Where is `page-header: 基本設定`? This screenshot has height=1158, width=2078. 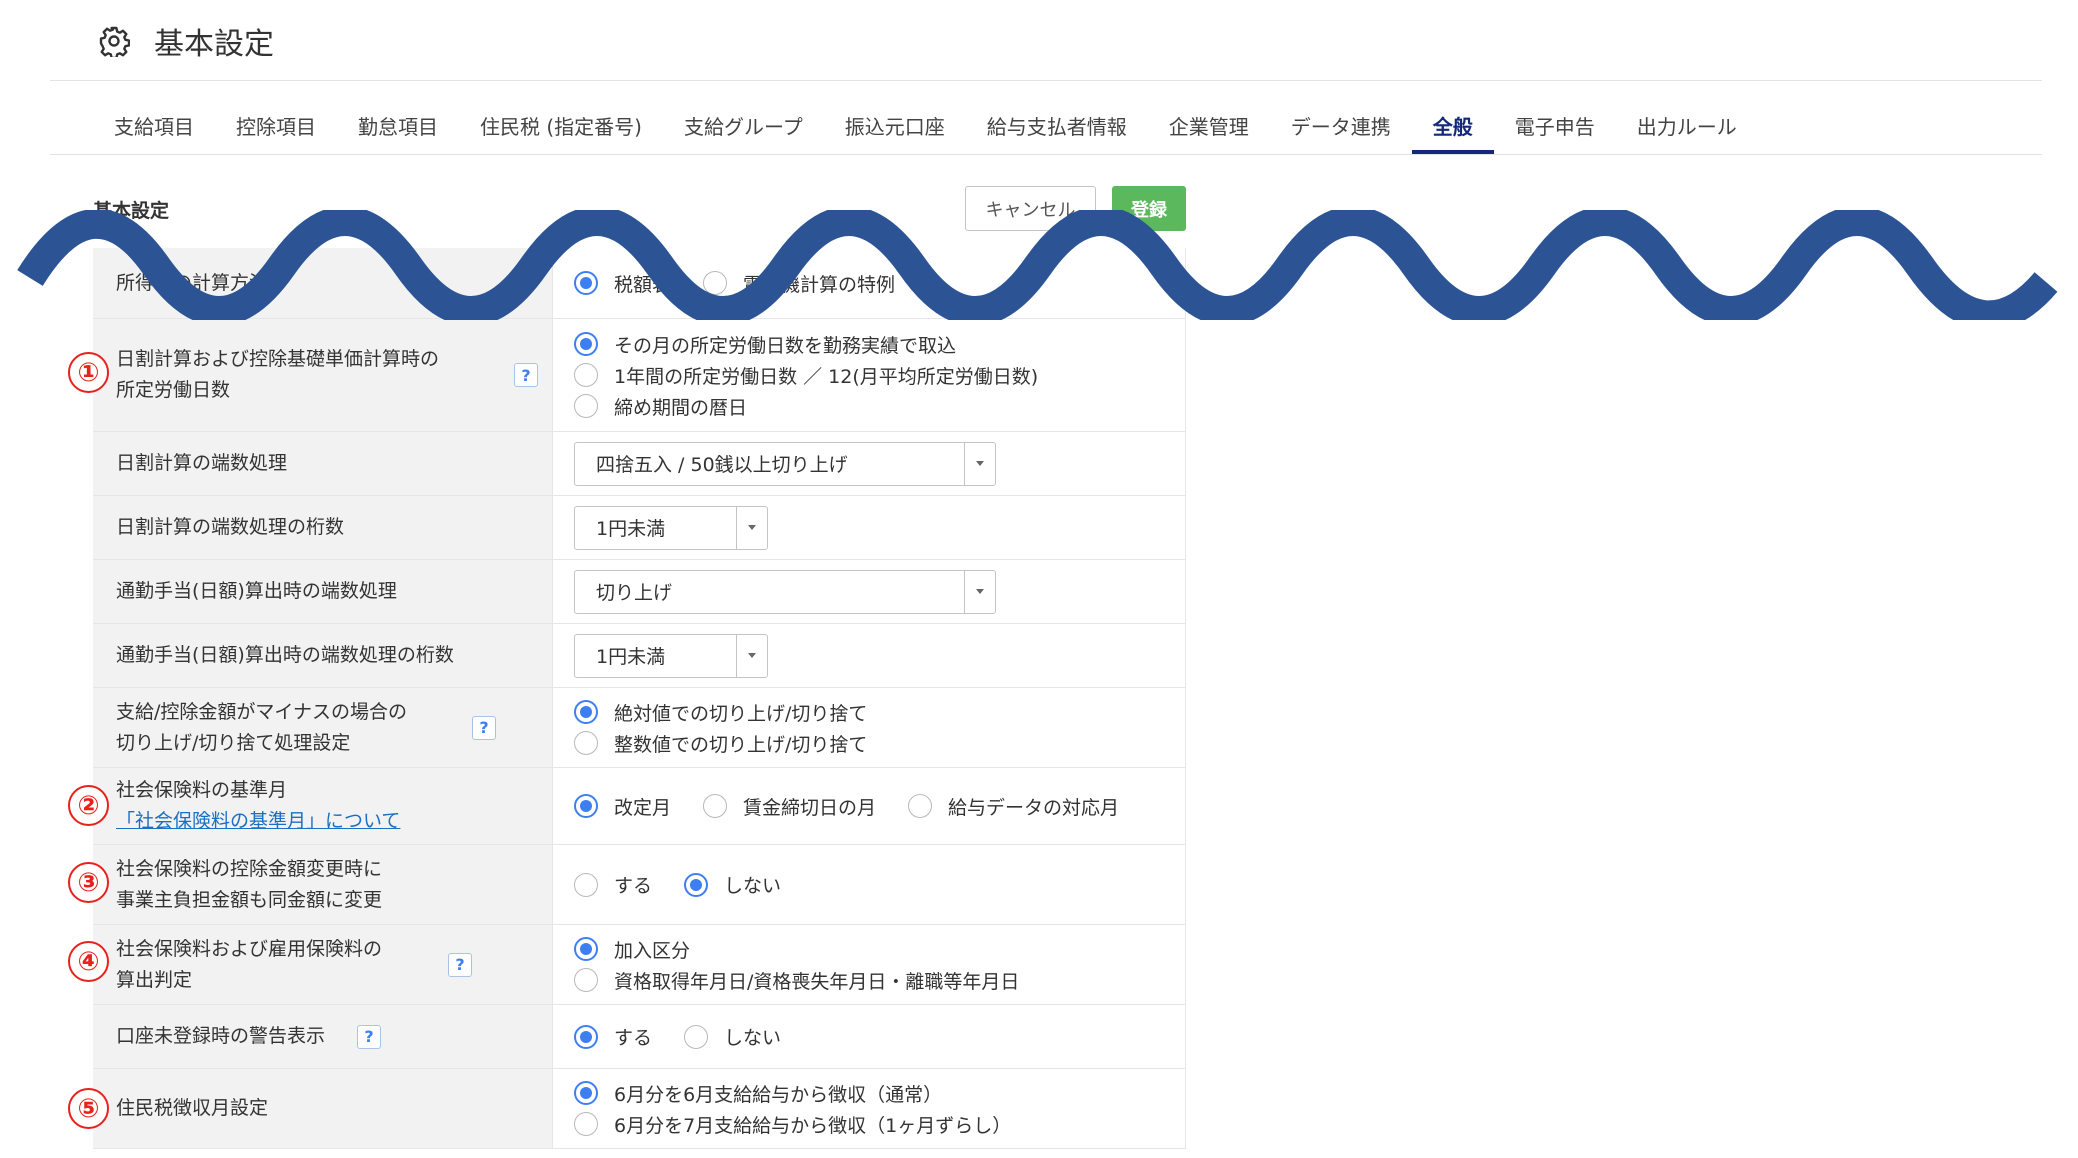 page-header: 基本設定 is located at coordinates (186, 41).